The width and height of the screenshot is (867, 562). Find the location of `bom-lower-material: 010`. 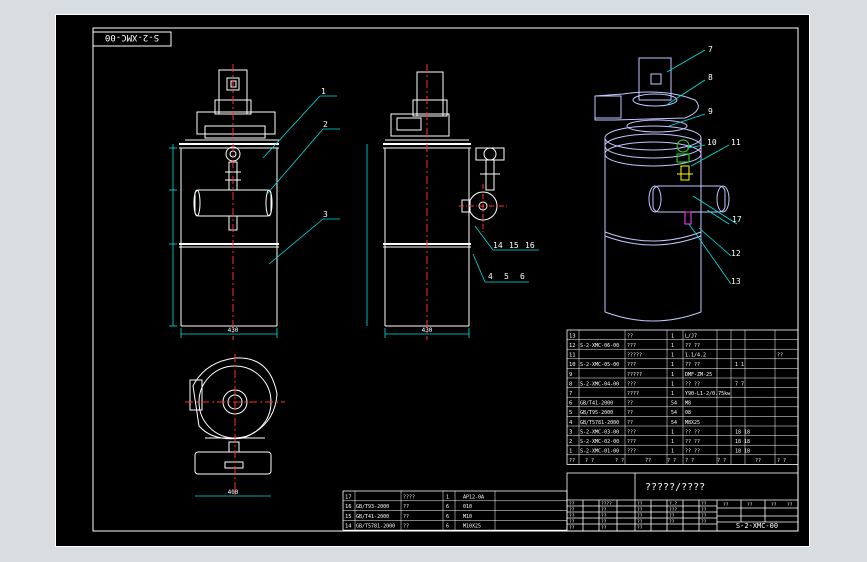

bom-lower-material: 010 is located at coordinates (467, 507).